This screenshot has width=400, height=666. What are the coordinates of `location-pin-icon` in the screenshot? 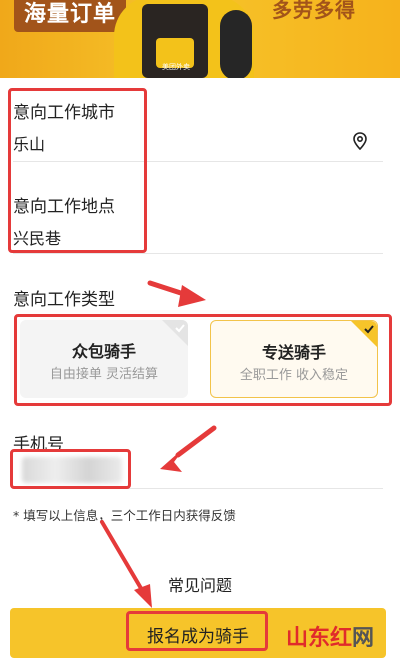 It's located at (360, 141).